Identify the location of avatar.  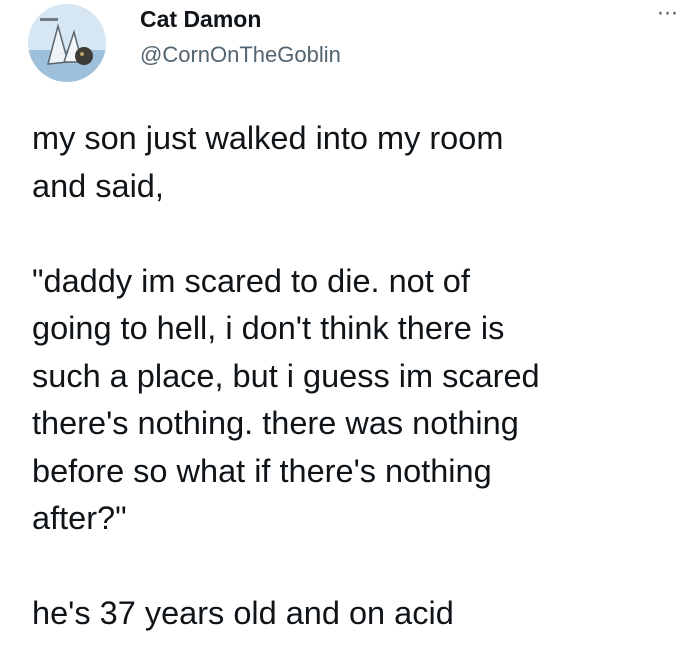
(67, 43).